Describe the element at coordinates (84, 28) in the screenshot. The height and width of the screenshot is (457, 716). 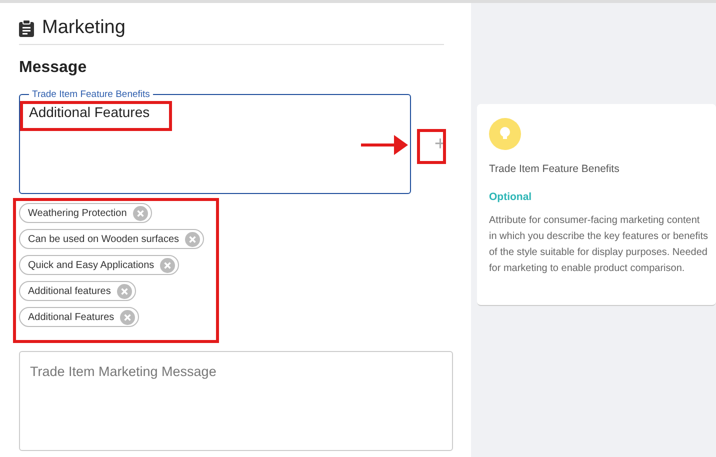
I see `section-title: Marketing` at that location.